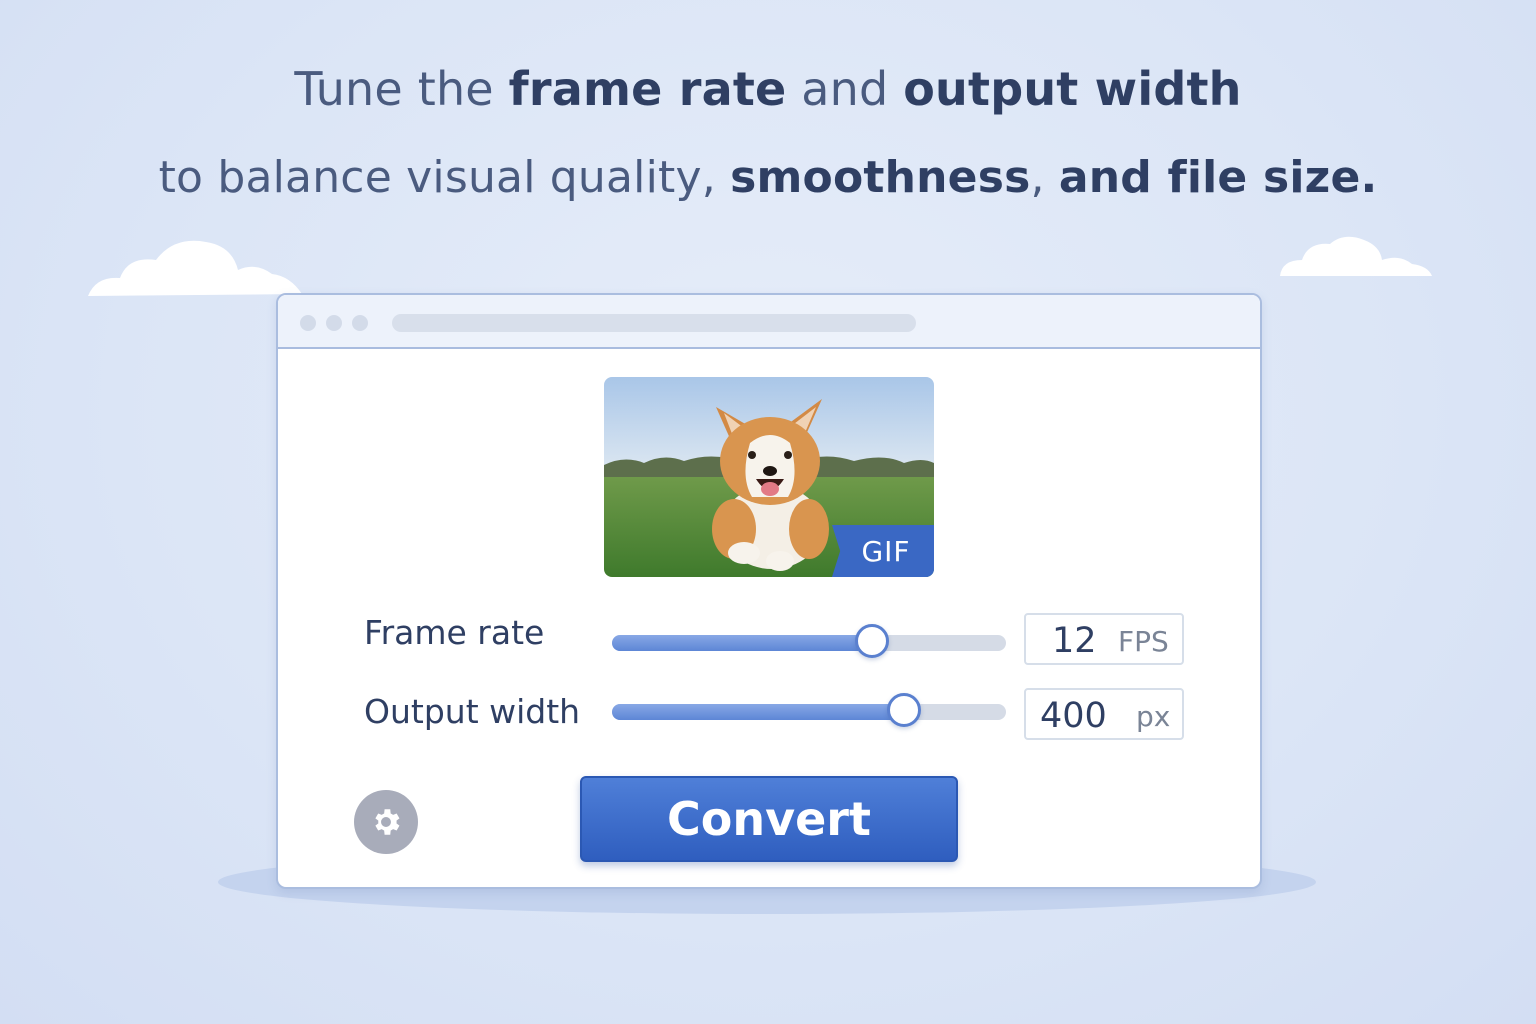 The image size is (1536, 1024). Describe the element at coordinates (454, 632) in the screenshot. I see `frame-rate-label: Frame rate` at that location.